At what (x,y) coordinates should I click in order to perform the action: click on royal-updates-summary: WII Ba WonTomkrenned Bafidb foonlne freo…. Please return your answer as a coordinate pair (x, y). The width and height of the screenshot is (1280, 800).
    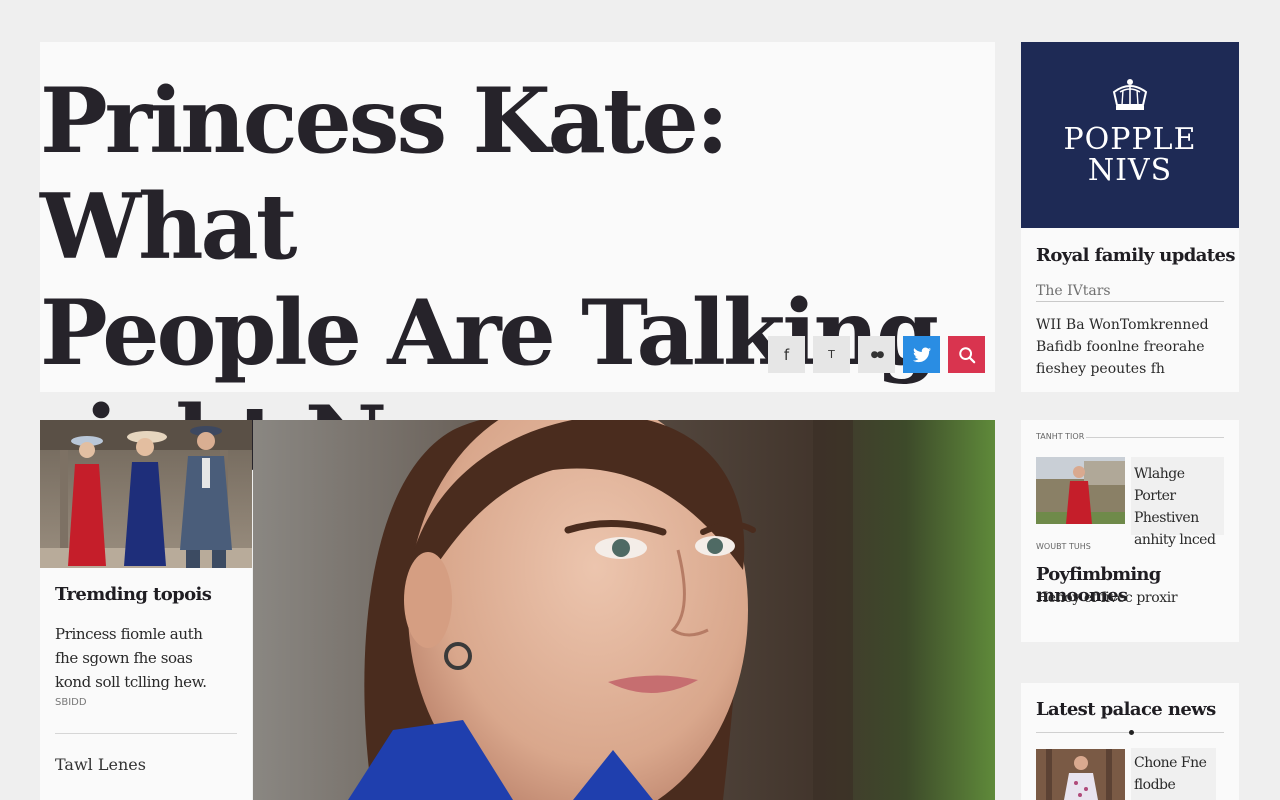
    Looking at the image, I should click on (1133, 347).